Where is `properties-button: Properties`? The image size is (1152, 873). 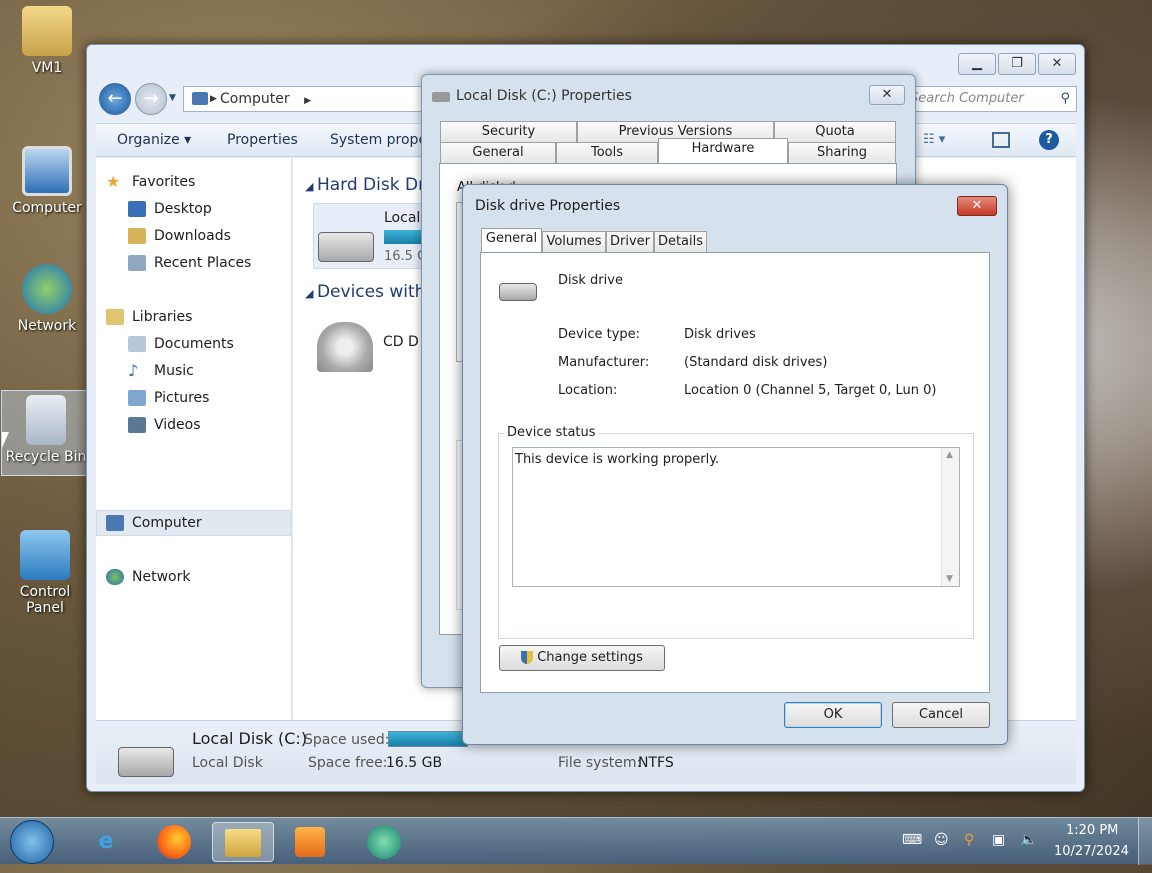
properties-button: Properties is located at coordinates (262, 140).